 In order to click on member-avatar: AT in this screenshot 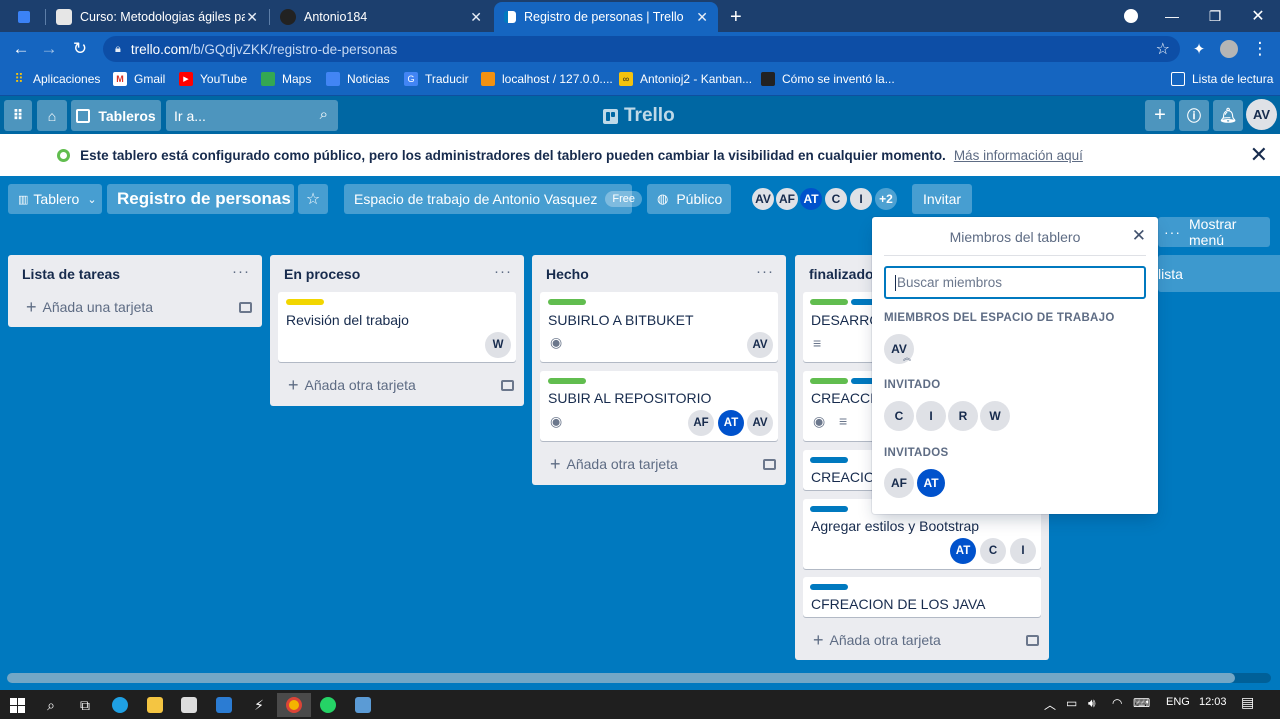, I will do `click(931, 483)`.